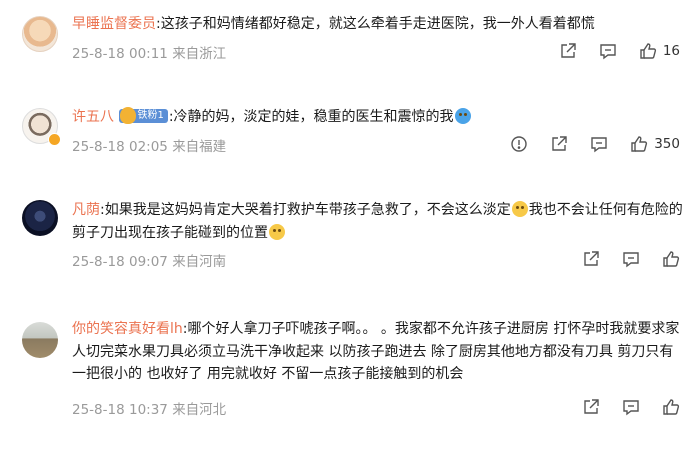 This screenshot has width=700, height=467. I want to click on like-button: 16, so click(659, 51).